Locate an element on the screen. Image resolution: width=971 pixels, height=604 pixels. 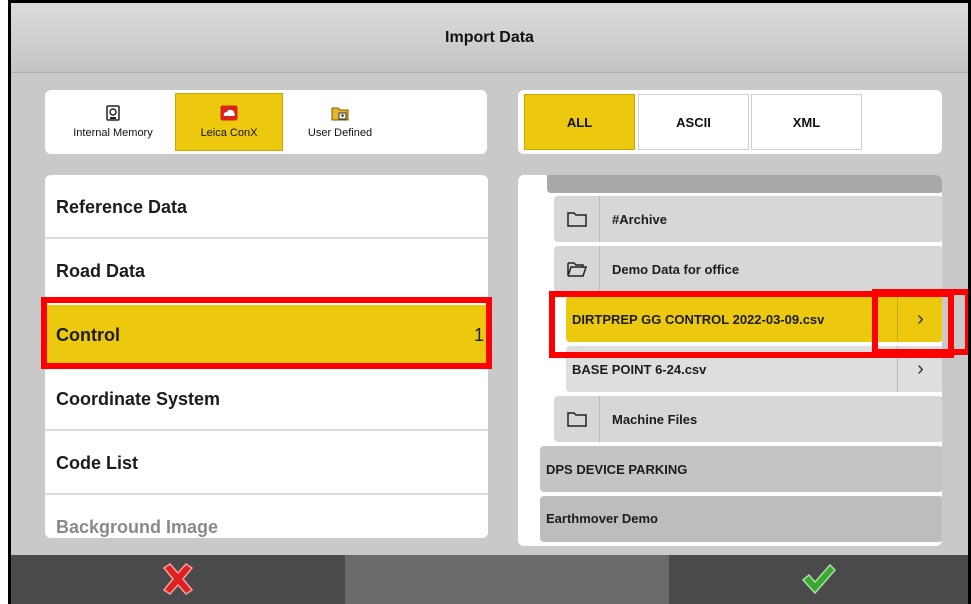
memory-card-icon is located at coordinates (113, 113).